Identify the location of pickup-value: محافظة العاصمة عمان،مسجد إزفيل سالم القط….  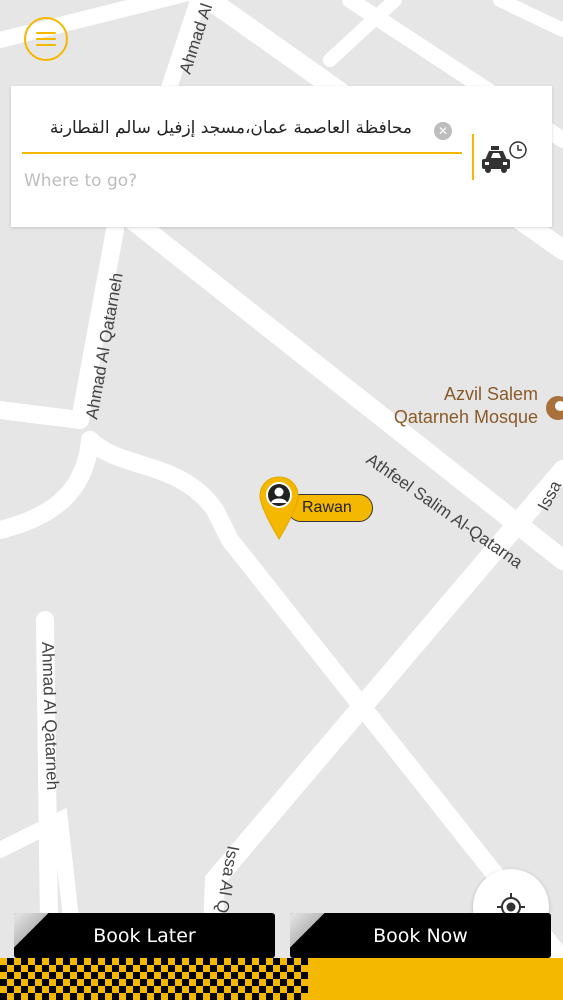
(230, 128).